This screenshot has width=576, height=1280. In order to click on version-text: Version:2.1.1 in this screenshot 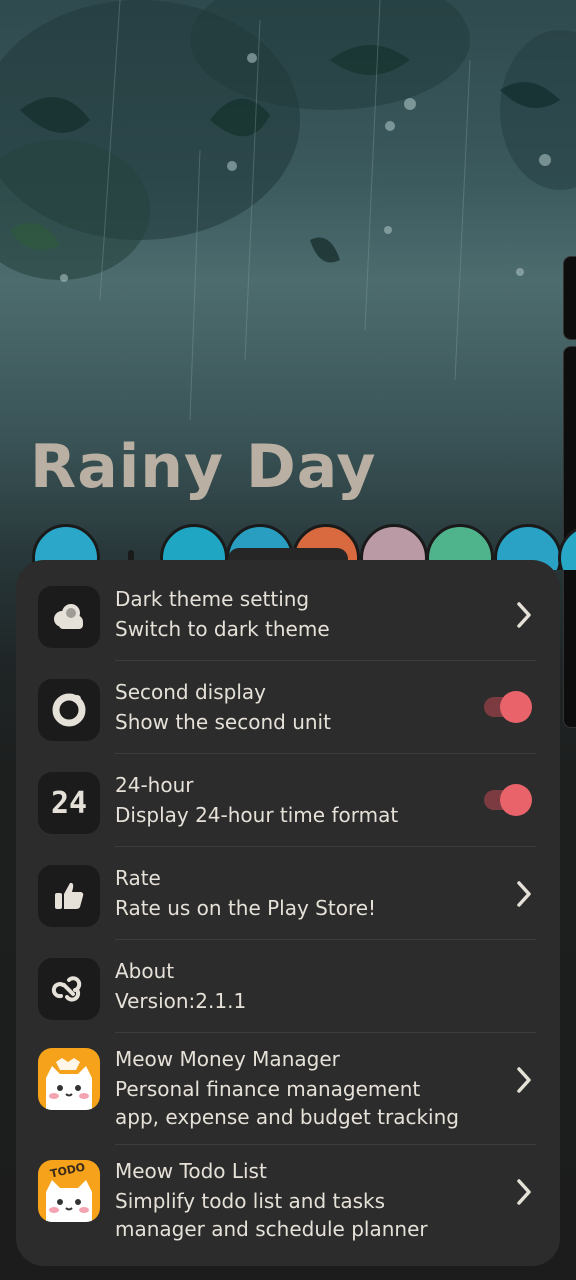, I will do `click(181, 1001)`.